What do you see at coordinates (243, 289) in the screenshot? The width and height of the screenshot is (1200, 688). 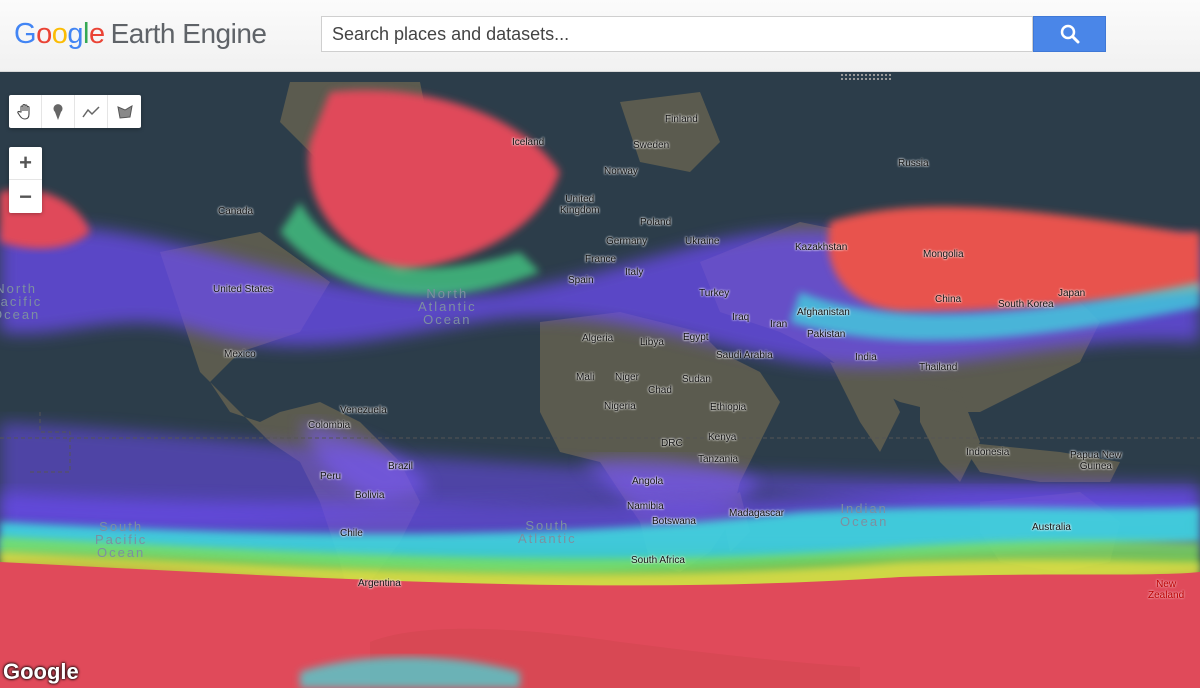 I see `label-united-states: United States` at bounding box center [243, 289].